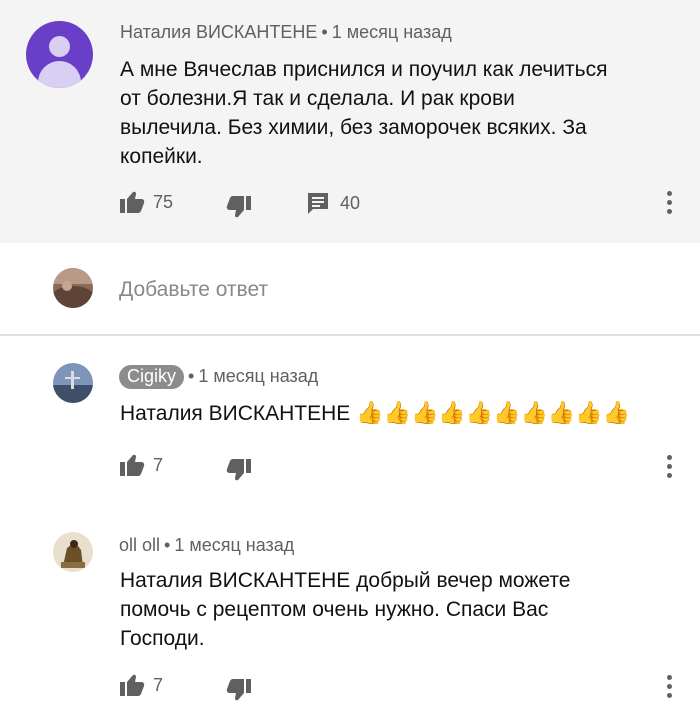 This screenshot has width=700, height=722. I want to click on avatar-head, so click(59, 46).